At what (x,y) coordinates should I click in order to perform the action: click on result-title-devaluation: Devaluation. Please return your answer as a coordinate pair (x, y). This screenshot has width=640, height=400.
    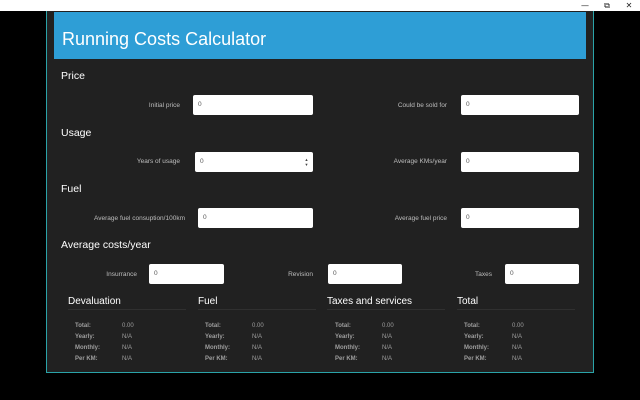
    Looking at the image, I should click on (94, 301).